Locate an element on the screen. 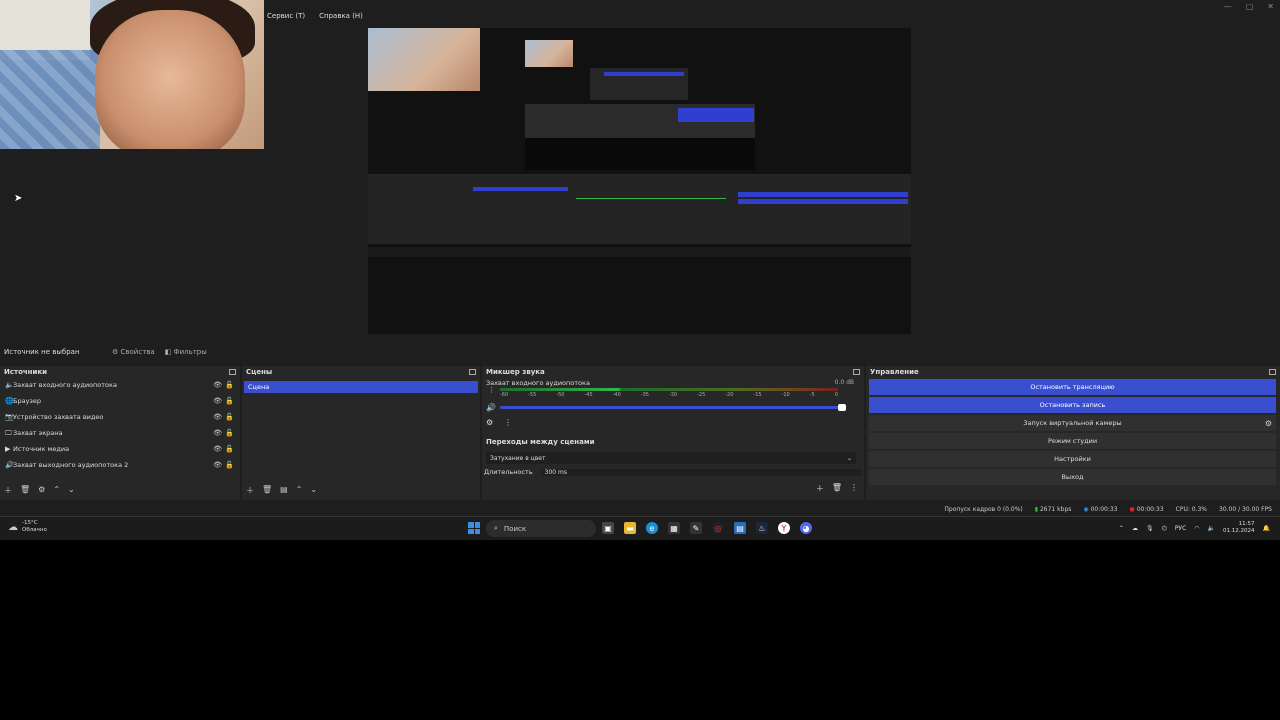 The width and height of the screenshot is (1280, 720). duration-input: 300 ms is located at coordinates (700, 472).